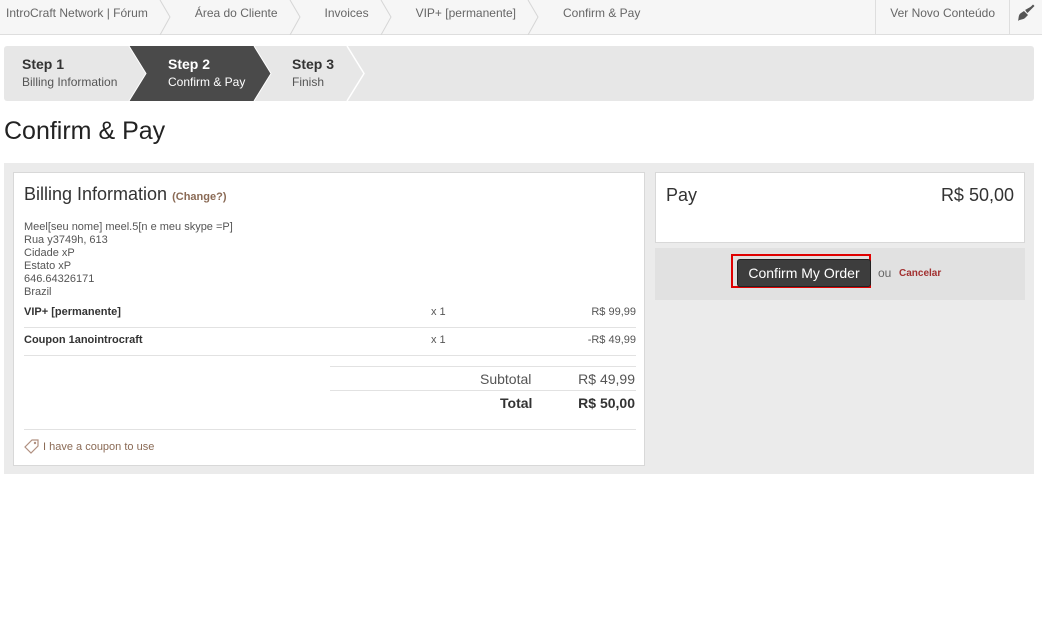 The height and width of the screenshot is (638, 1042). Describe the element at coordinates (330, 341) in the screenshot. I see `order-item-row: Coupon 1anointrocraft x 1 -R$ 49,99` at that location.